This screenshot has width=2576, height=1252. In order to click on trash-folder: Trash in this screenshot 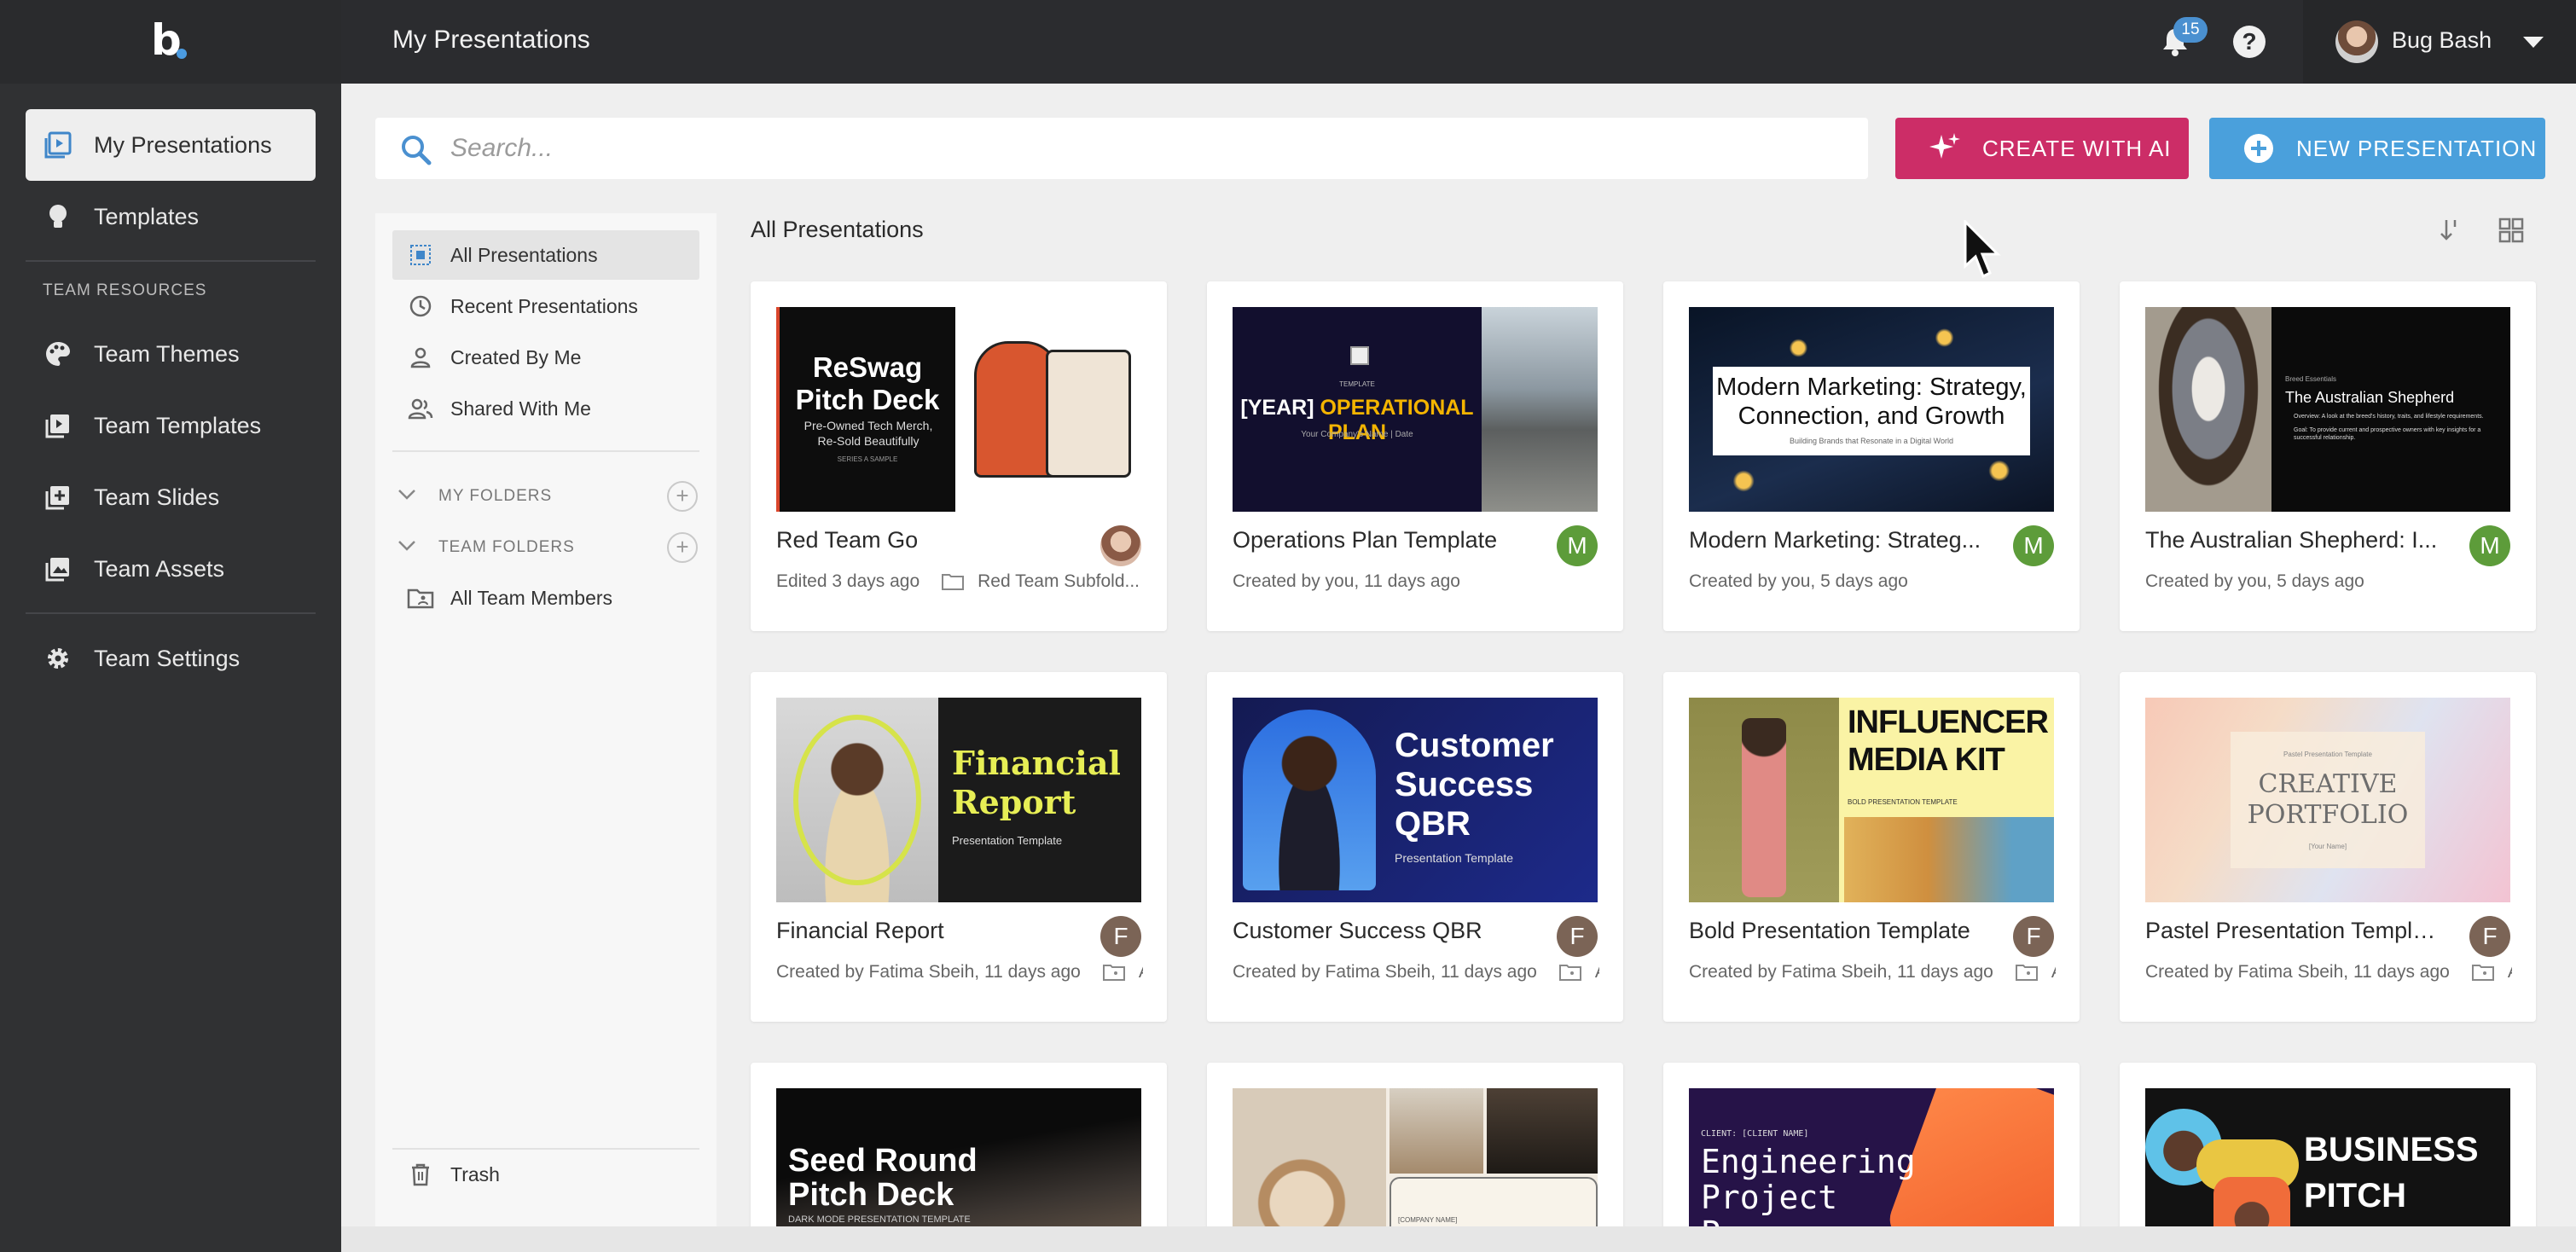, I will do `click(545, 1174)`.